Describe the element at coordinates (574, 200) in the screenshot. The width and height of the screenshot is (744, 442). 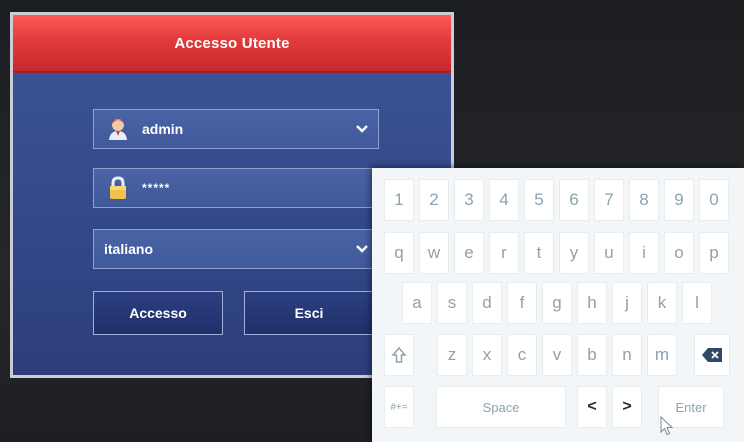
I see `key-6: 6` at that location.